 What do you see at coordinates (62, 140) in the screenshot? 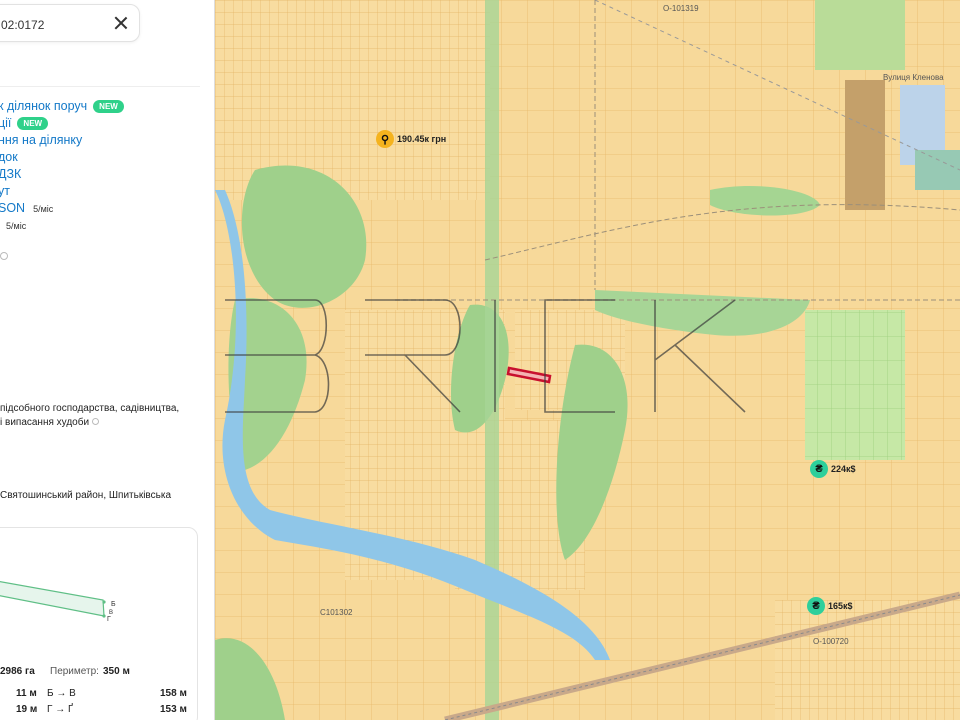
I see `menu-request-parcel: ння на ділянку` at bounding box center [62, 140].